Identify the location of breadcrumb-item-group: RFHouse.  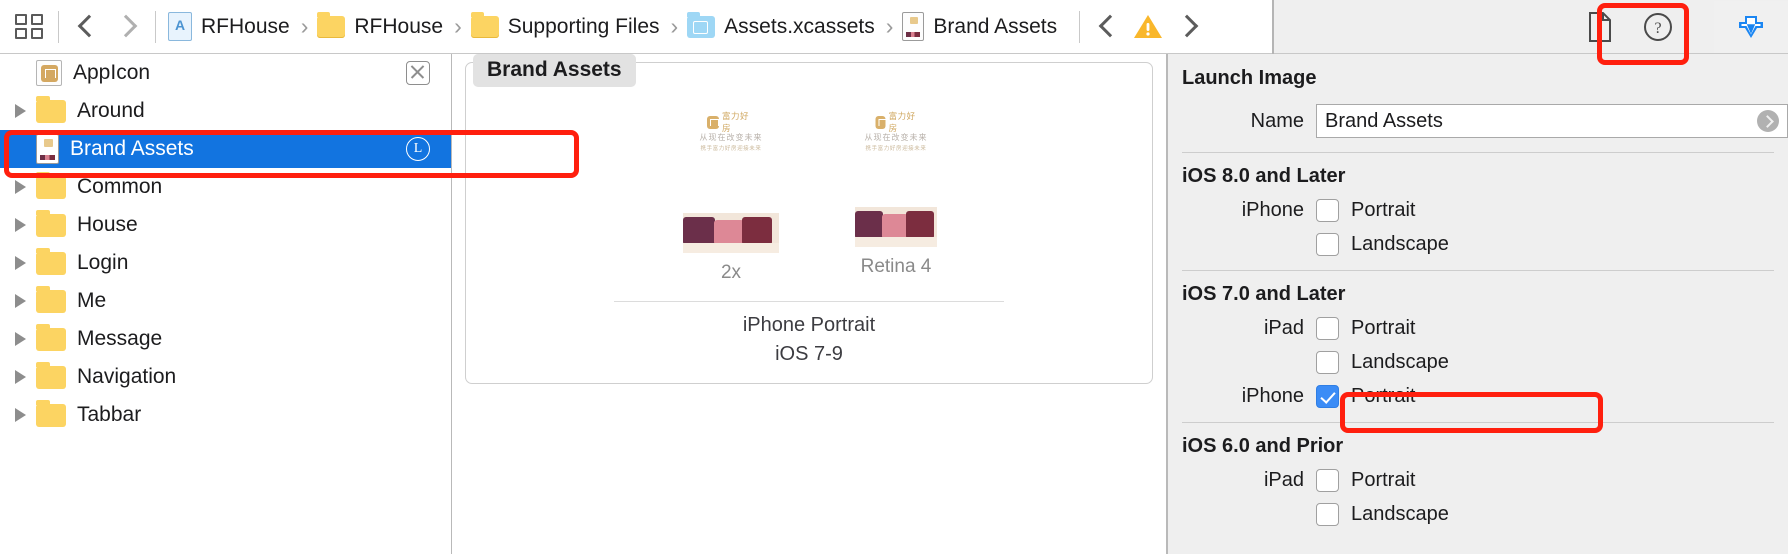
(380, 25).